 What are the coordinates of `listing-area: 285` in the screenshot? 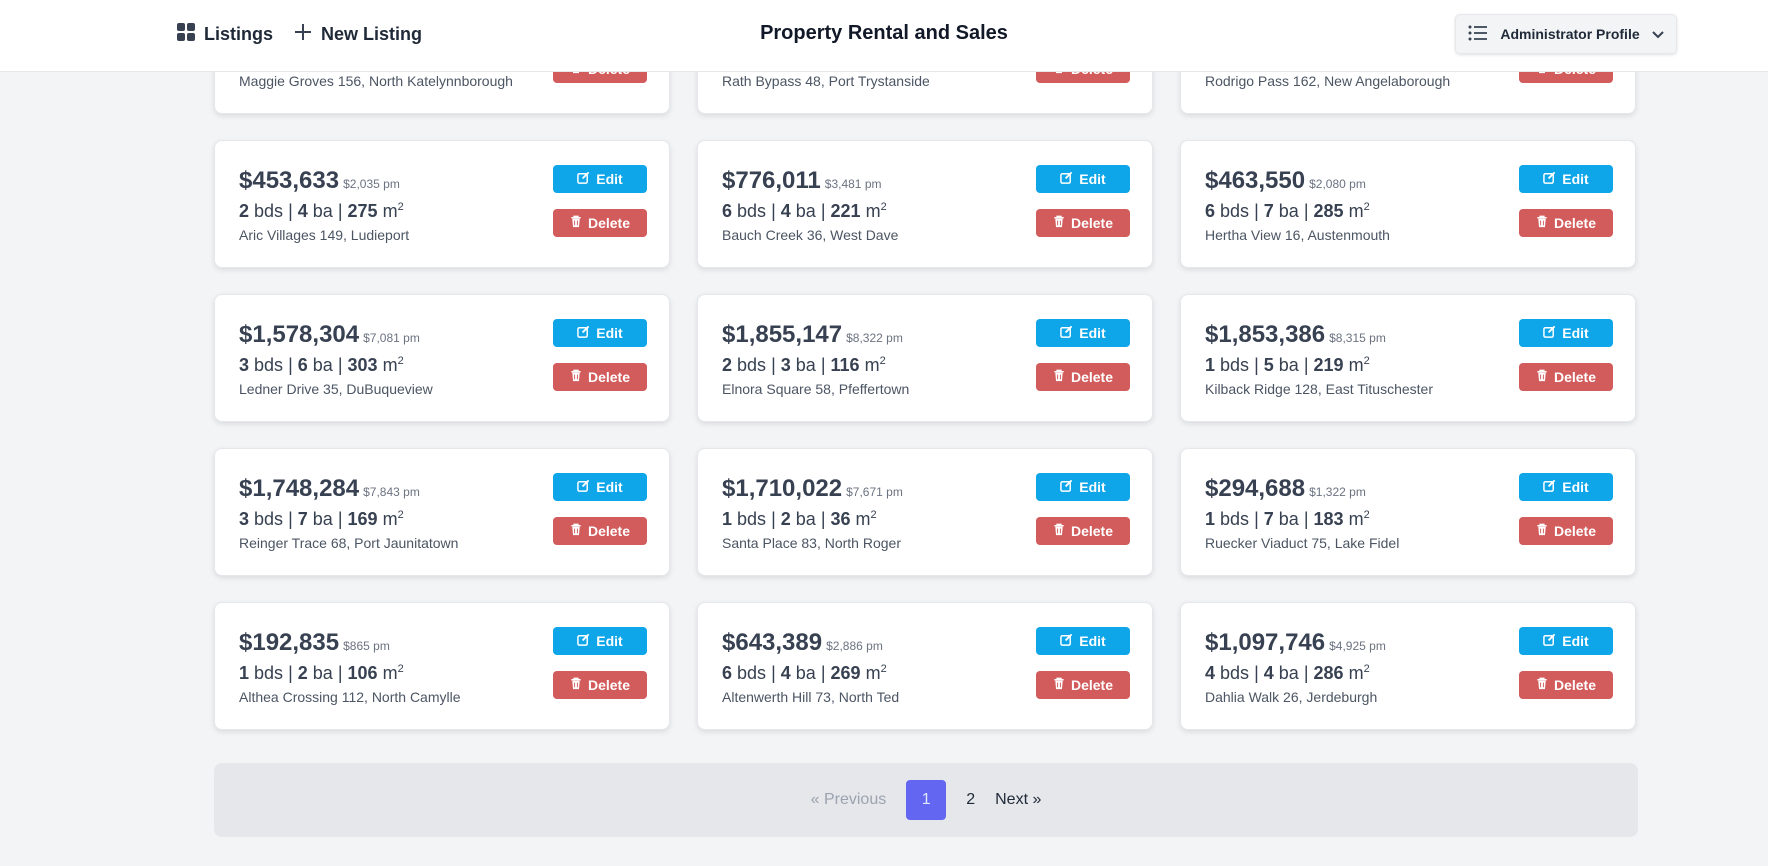 It's located at (1328, 211).